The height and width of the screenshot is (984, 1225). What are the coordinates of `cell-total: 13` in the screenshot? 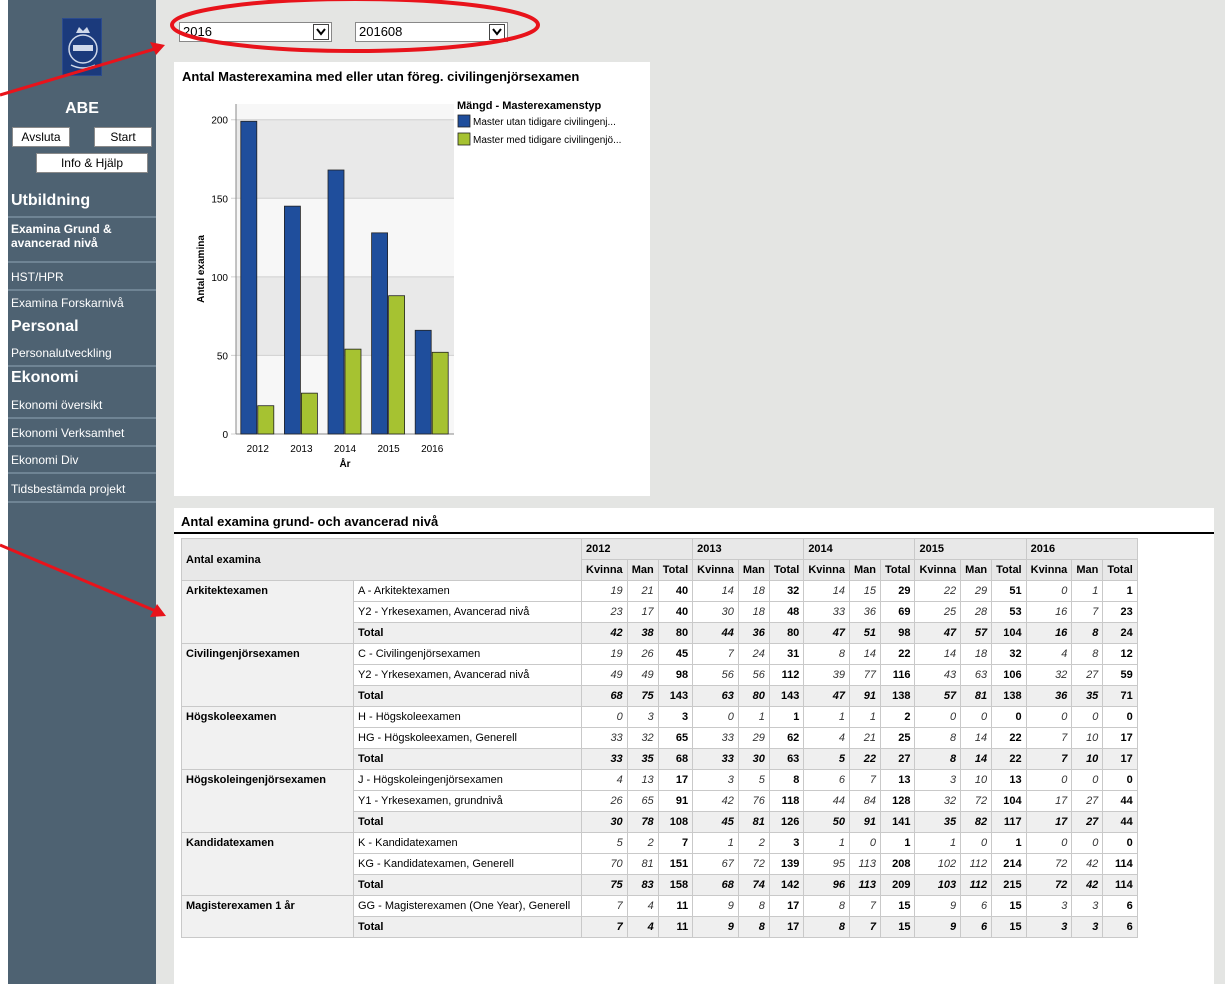 It's located at (1009, 780).